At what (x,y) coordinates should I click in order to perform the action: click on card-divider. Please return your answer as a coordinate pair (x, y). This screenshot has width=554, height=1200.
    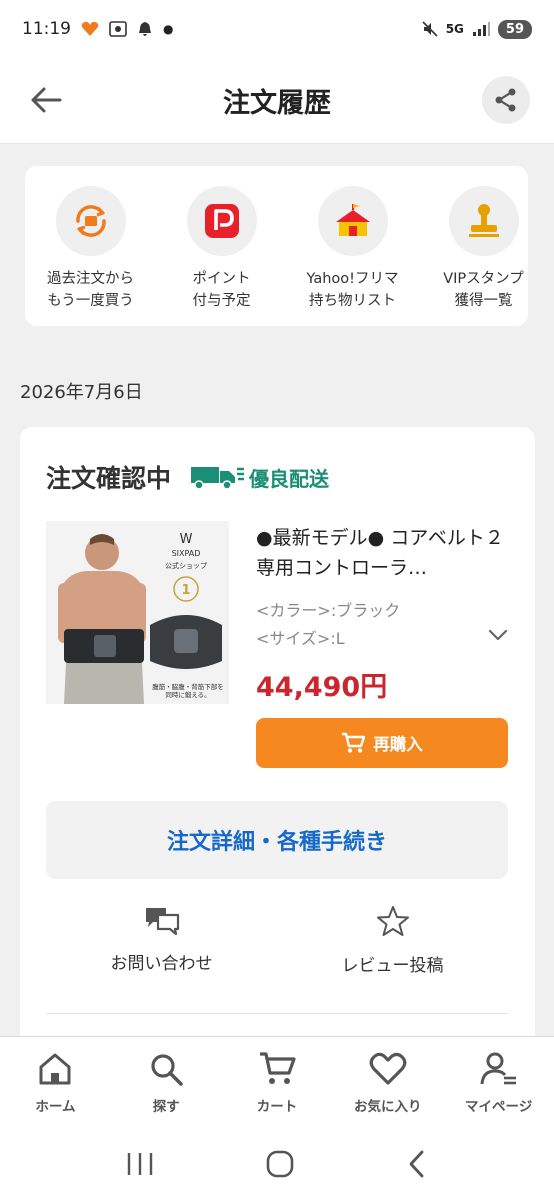
    Looking at the image, I should click on (277, 1013).